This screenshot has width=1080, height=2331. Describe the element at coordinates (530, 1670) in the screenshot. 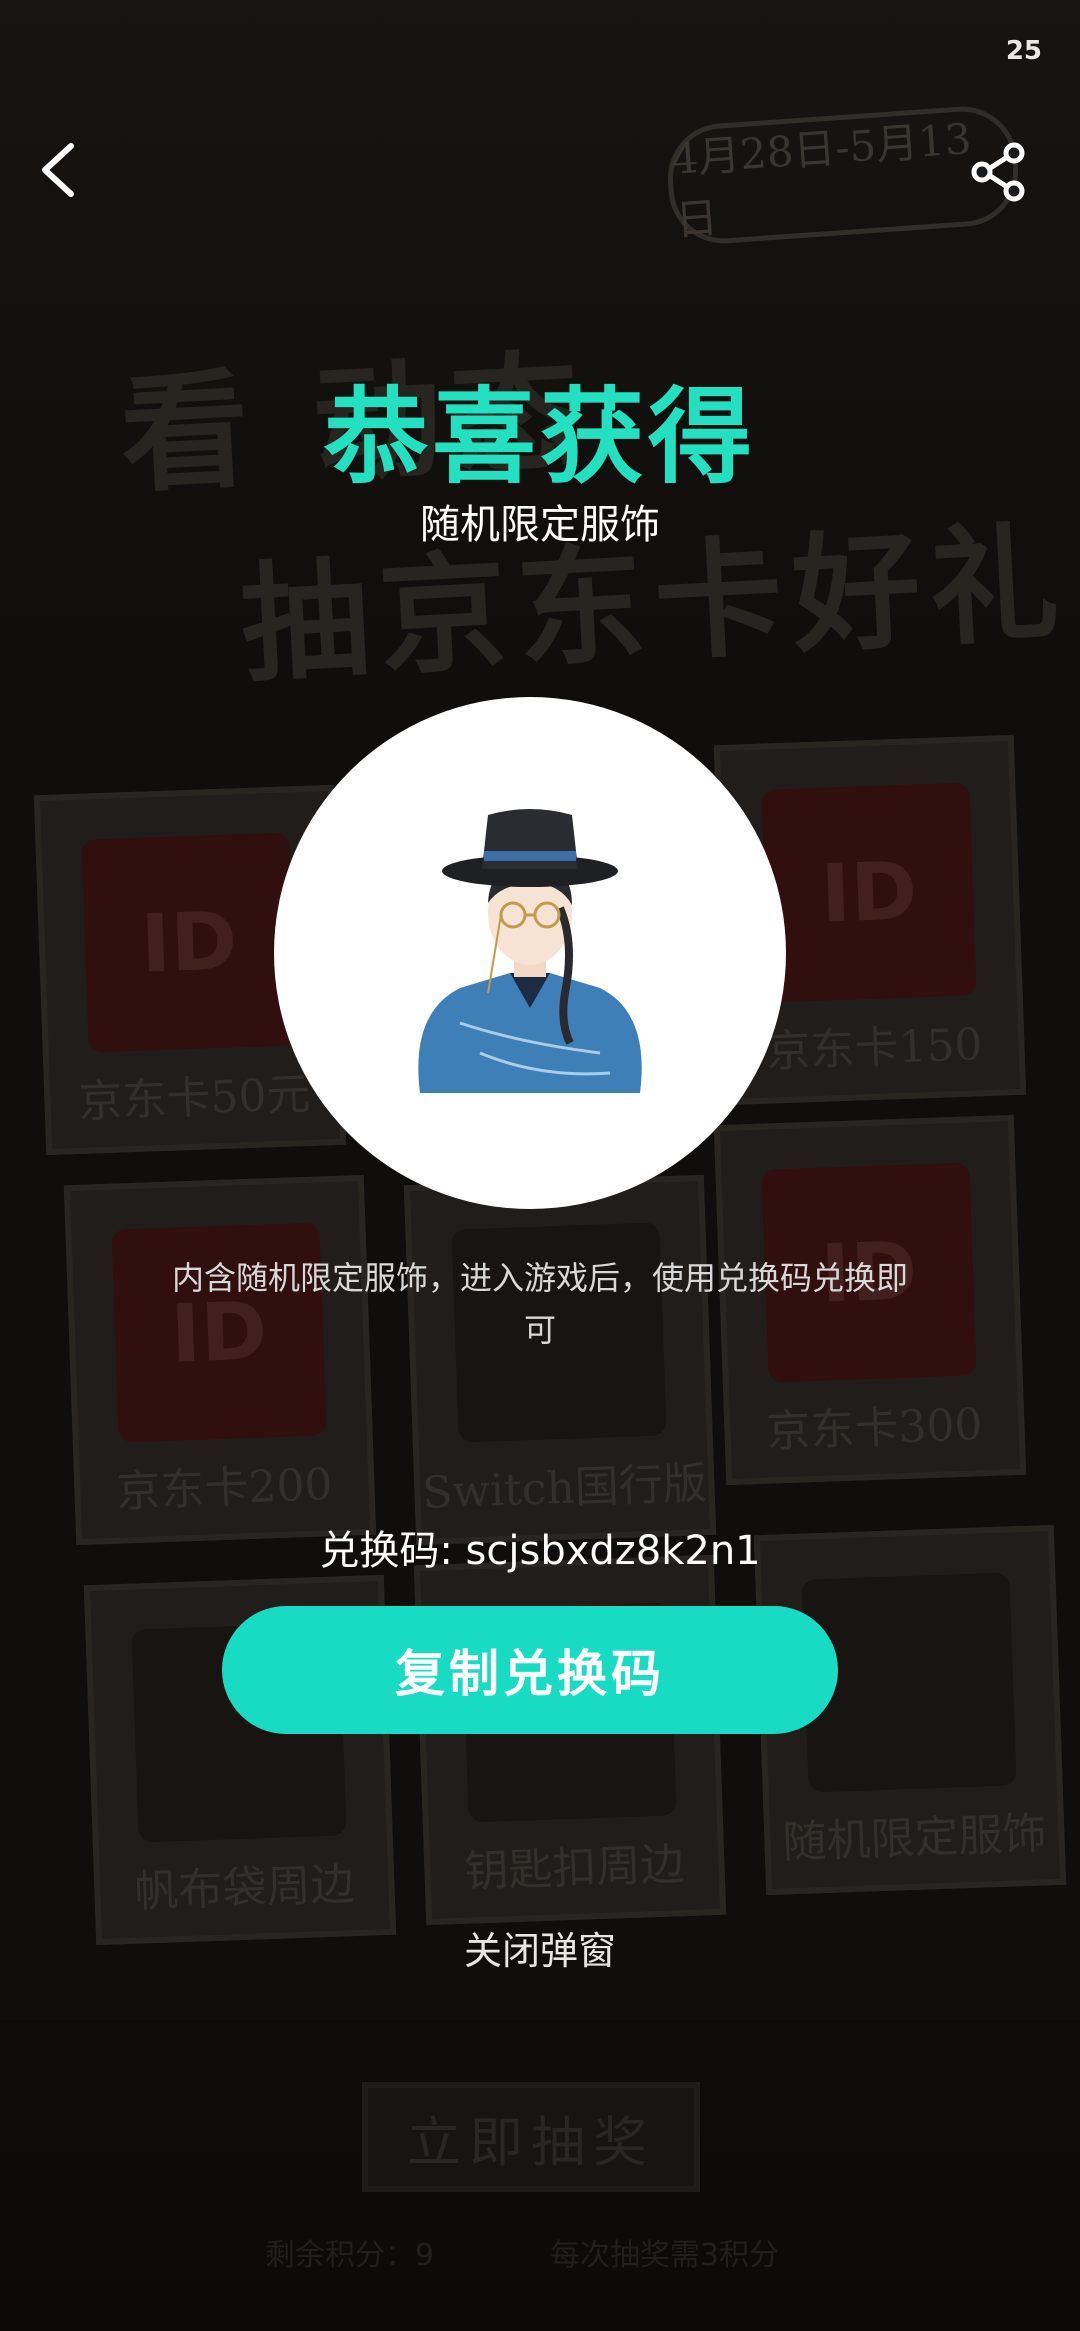

I see `copy-code-button: 复制兑换码` at that location.